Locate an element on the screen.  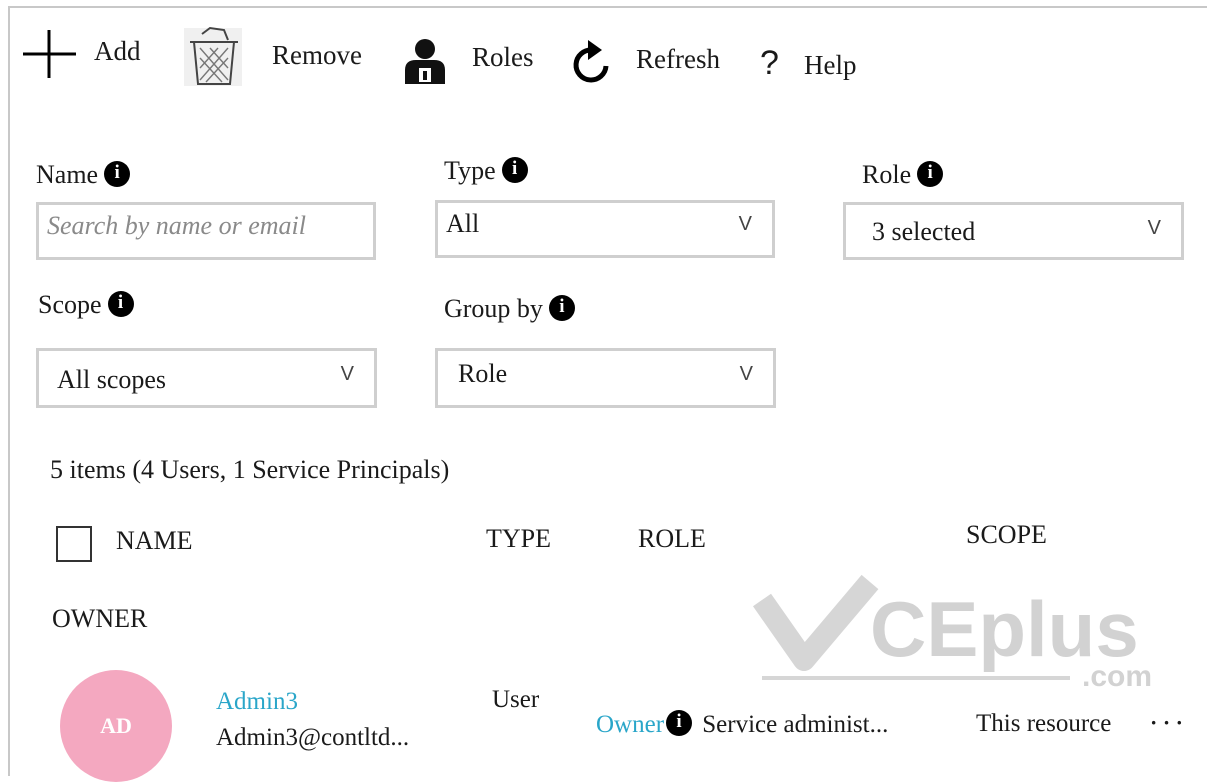
column-header-name: NAME is located at coordinates (154, 541).